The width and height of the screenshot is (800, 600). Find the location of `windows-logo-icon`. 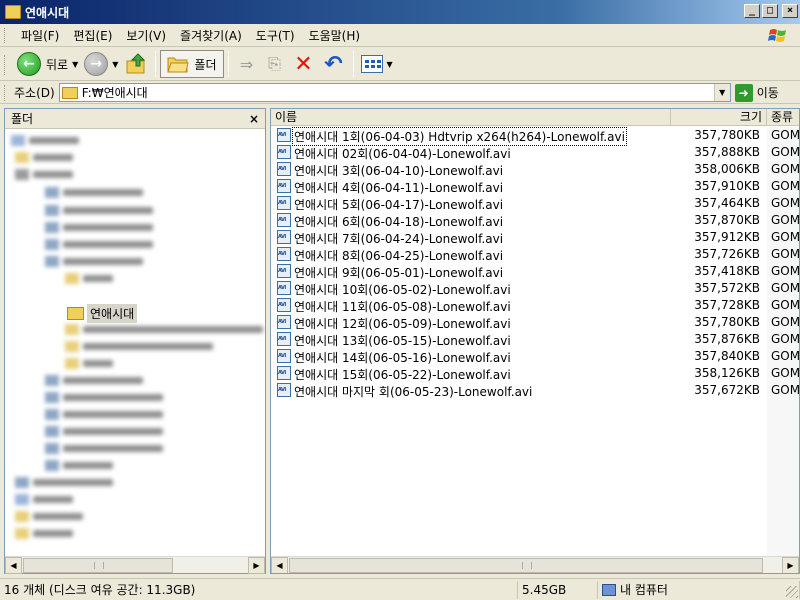

windows-logo-icon is located at coordinates (777, 35).